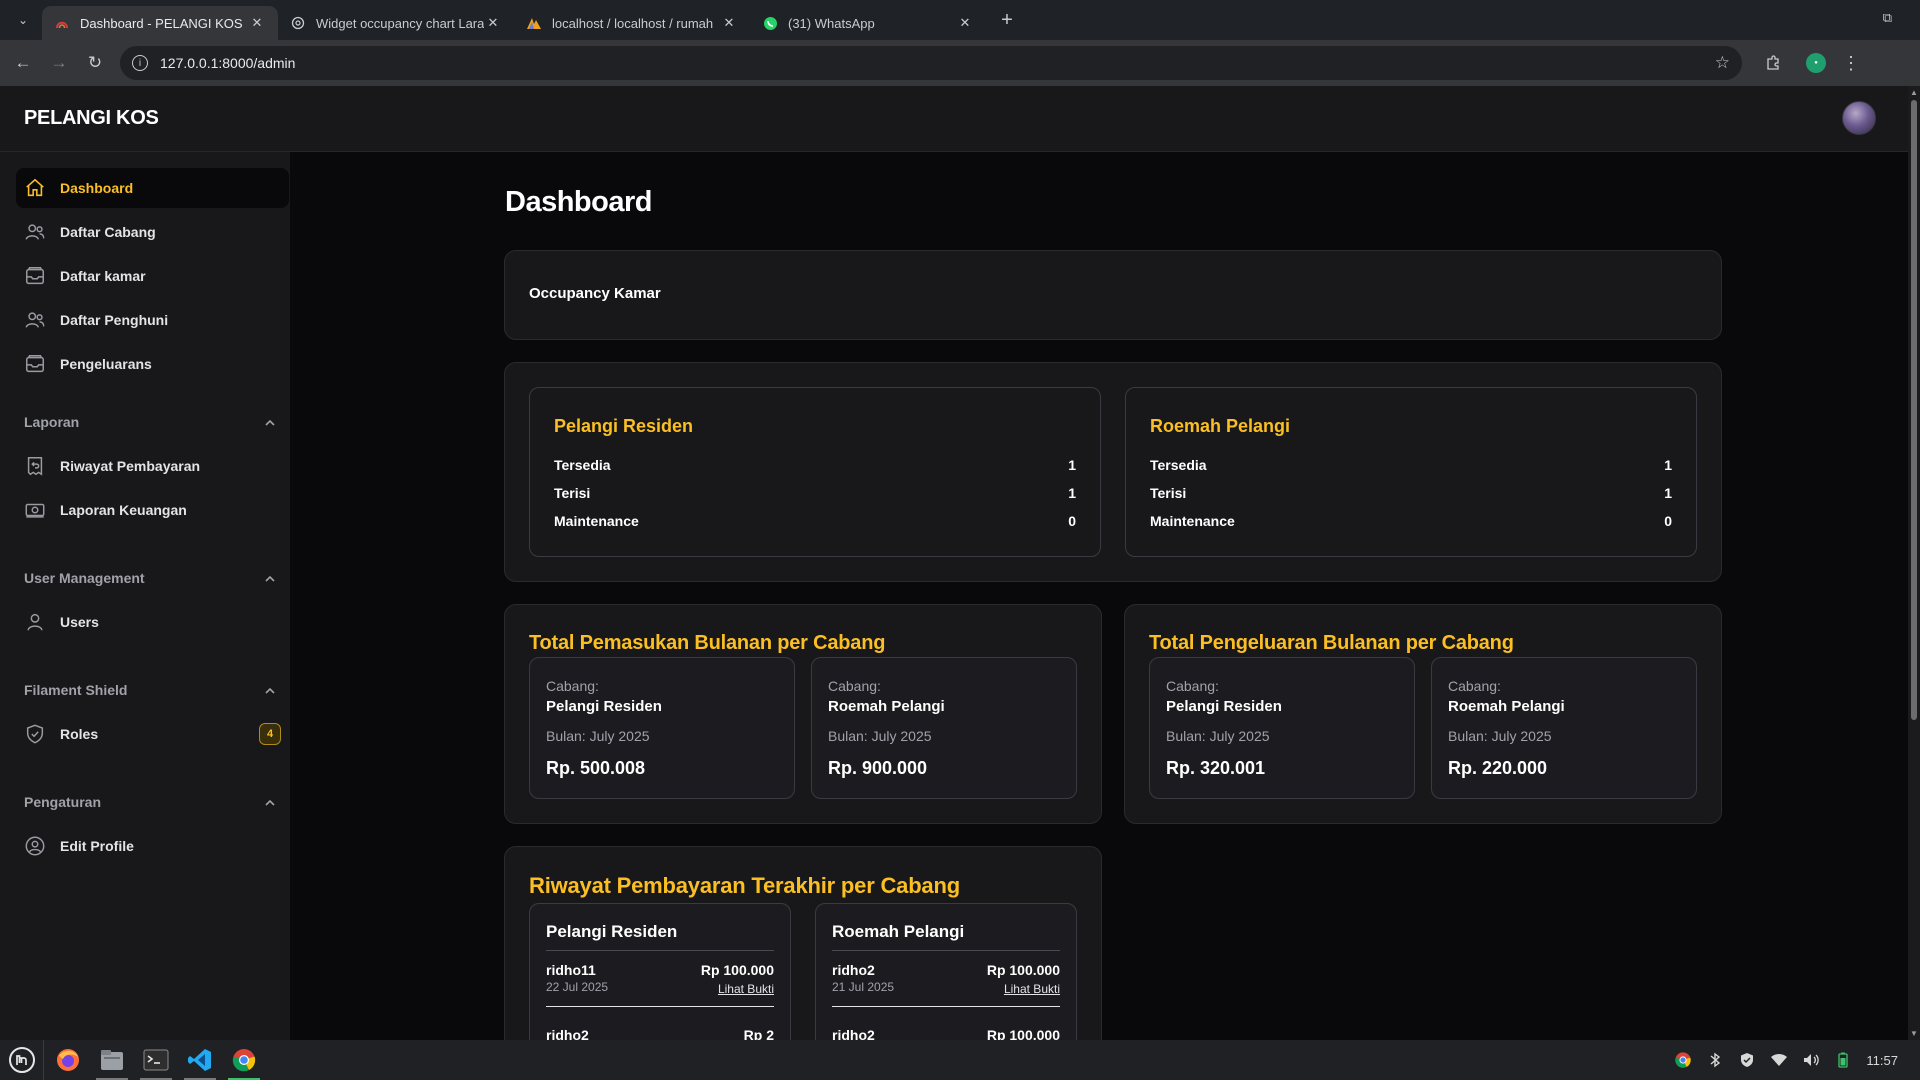 The width and height of the screenshot is (1920, 1080). I want to click on globe-icon, so click(298, 23).